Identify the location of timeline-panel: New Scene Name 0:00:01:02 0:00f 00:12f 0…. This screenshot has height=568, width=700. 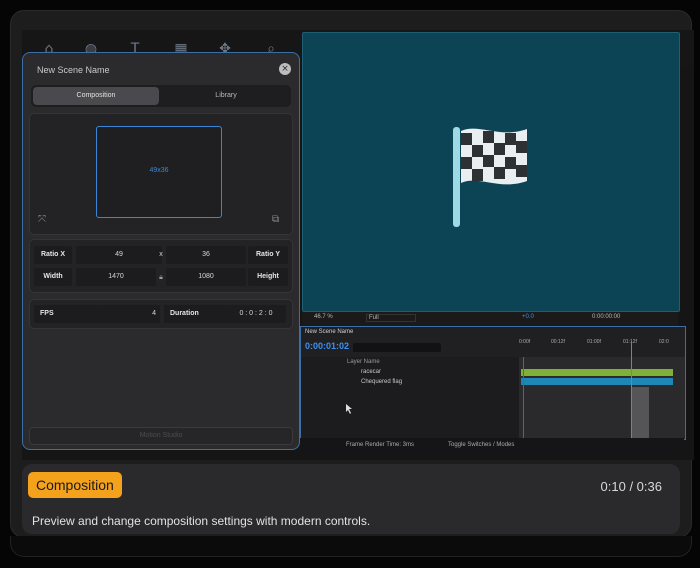
(493, 383).